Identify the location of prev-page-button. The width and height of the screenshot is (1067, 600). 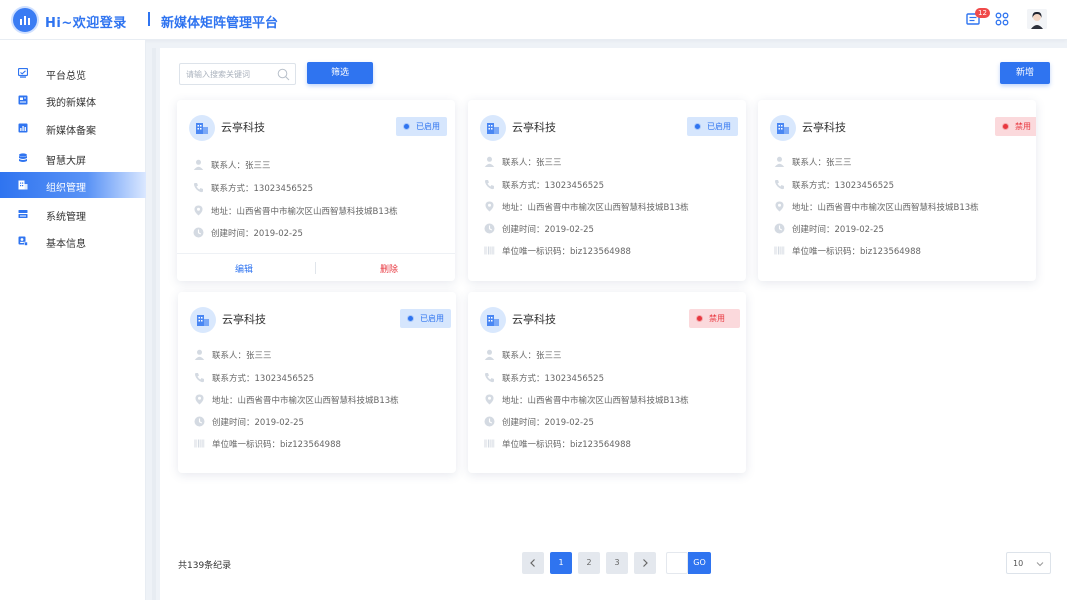
(533, 563).